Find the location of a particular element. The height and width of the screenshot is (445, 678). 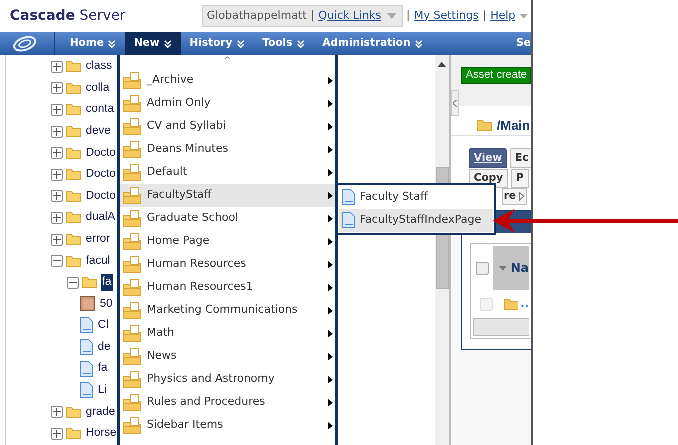

logo: Cascade Server is located at coordinates (68, 16).